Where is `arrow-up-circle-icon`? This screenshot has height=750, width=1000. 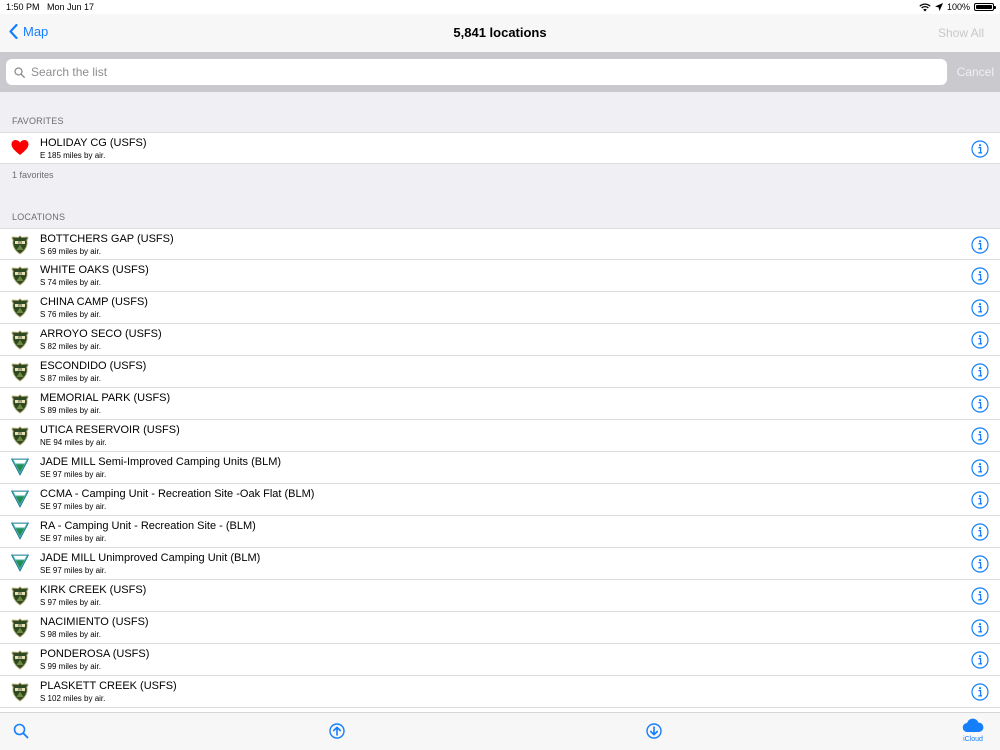 arrow-up-circle-icon is located at coordinates (337, 731).